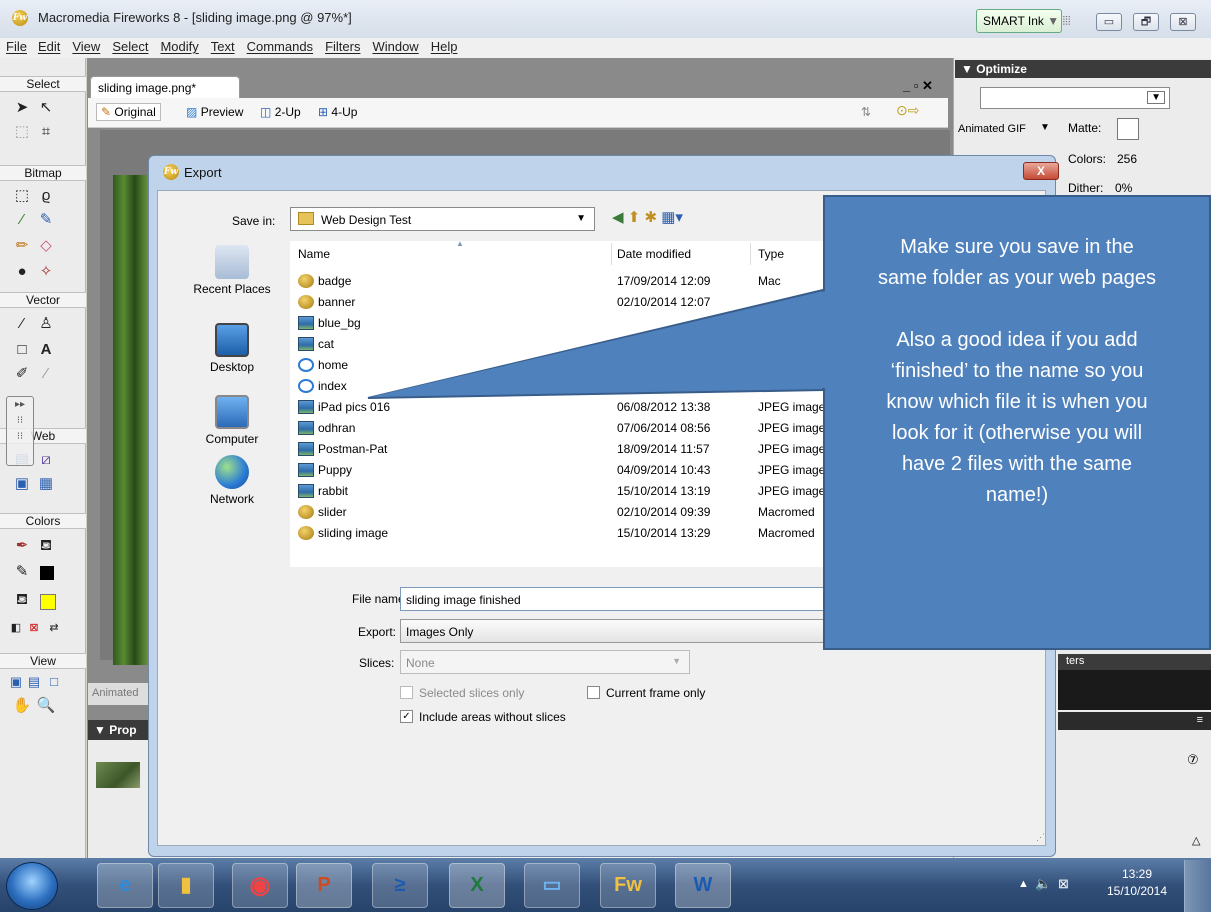 The image size is (1211, 912). Describe the element at coordinates (223, 48) in the screenshot. I see `menu-text: Text` at that location.